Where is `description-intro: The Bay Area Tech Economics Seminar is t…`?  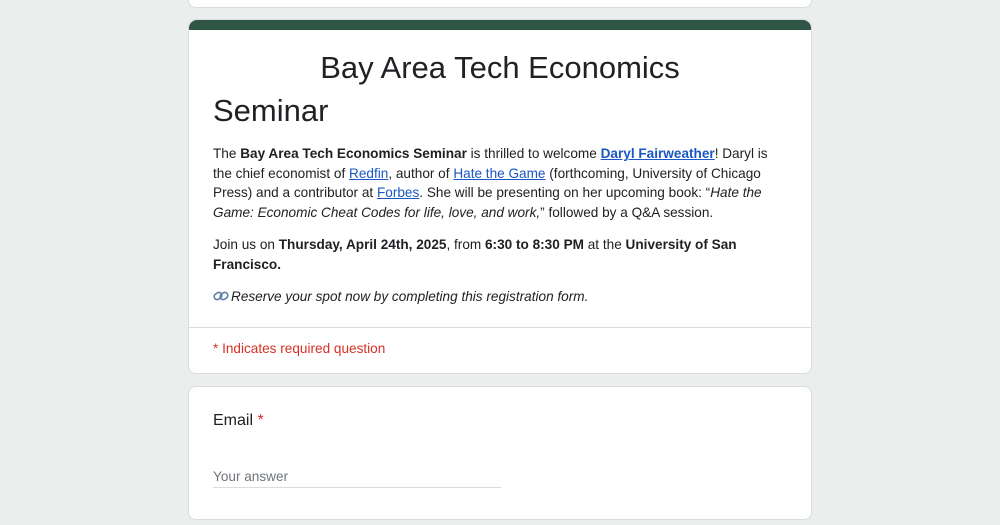
description-intro: The Bay Area Tech Economics Seminar is t… is located at coordinates (500, 183).